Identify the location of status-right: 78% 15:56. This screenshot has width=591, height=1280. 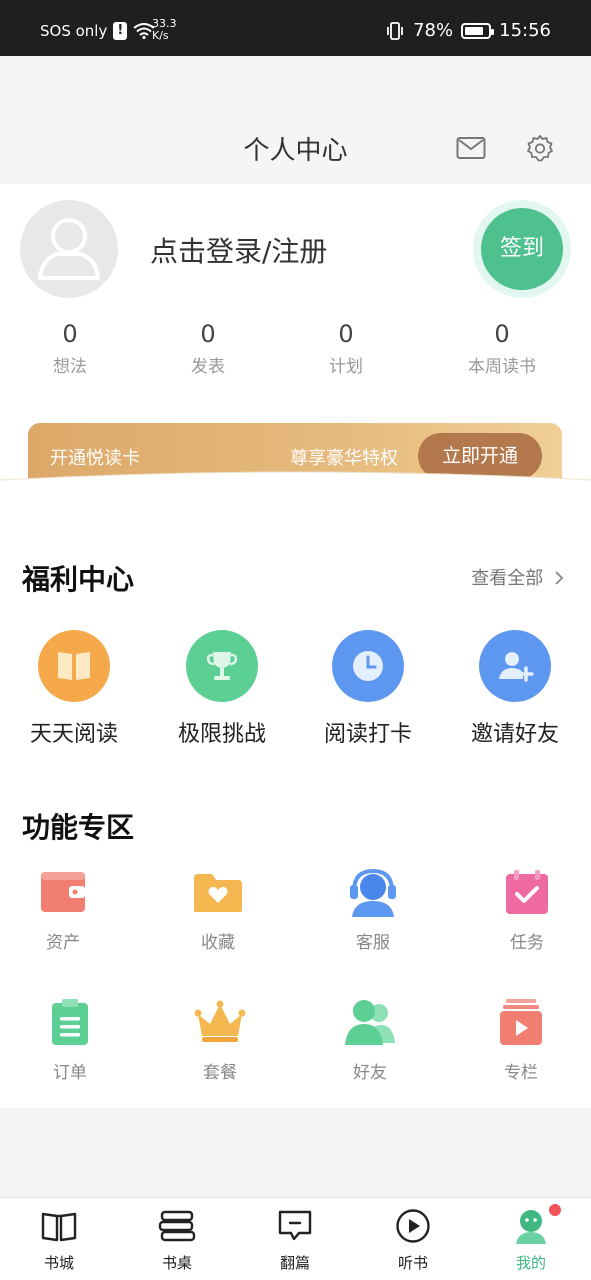
(468, 30).